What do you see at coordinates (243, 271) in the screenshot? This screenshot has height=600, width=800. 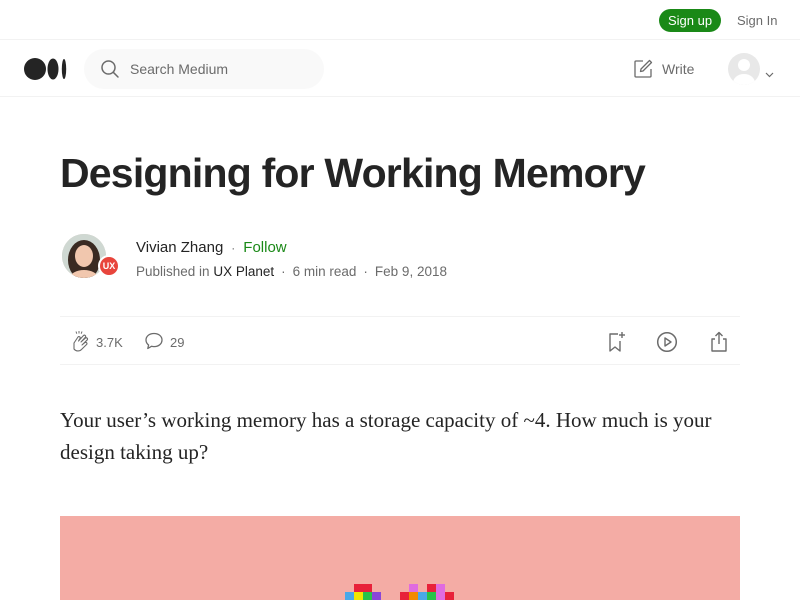 I see `publication-link: UX Planet` at bounding box center [243, 271].